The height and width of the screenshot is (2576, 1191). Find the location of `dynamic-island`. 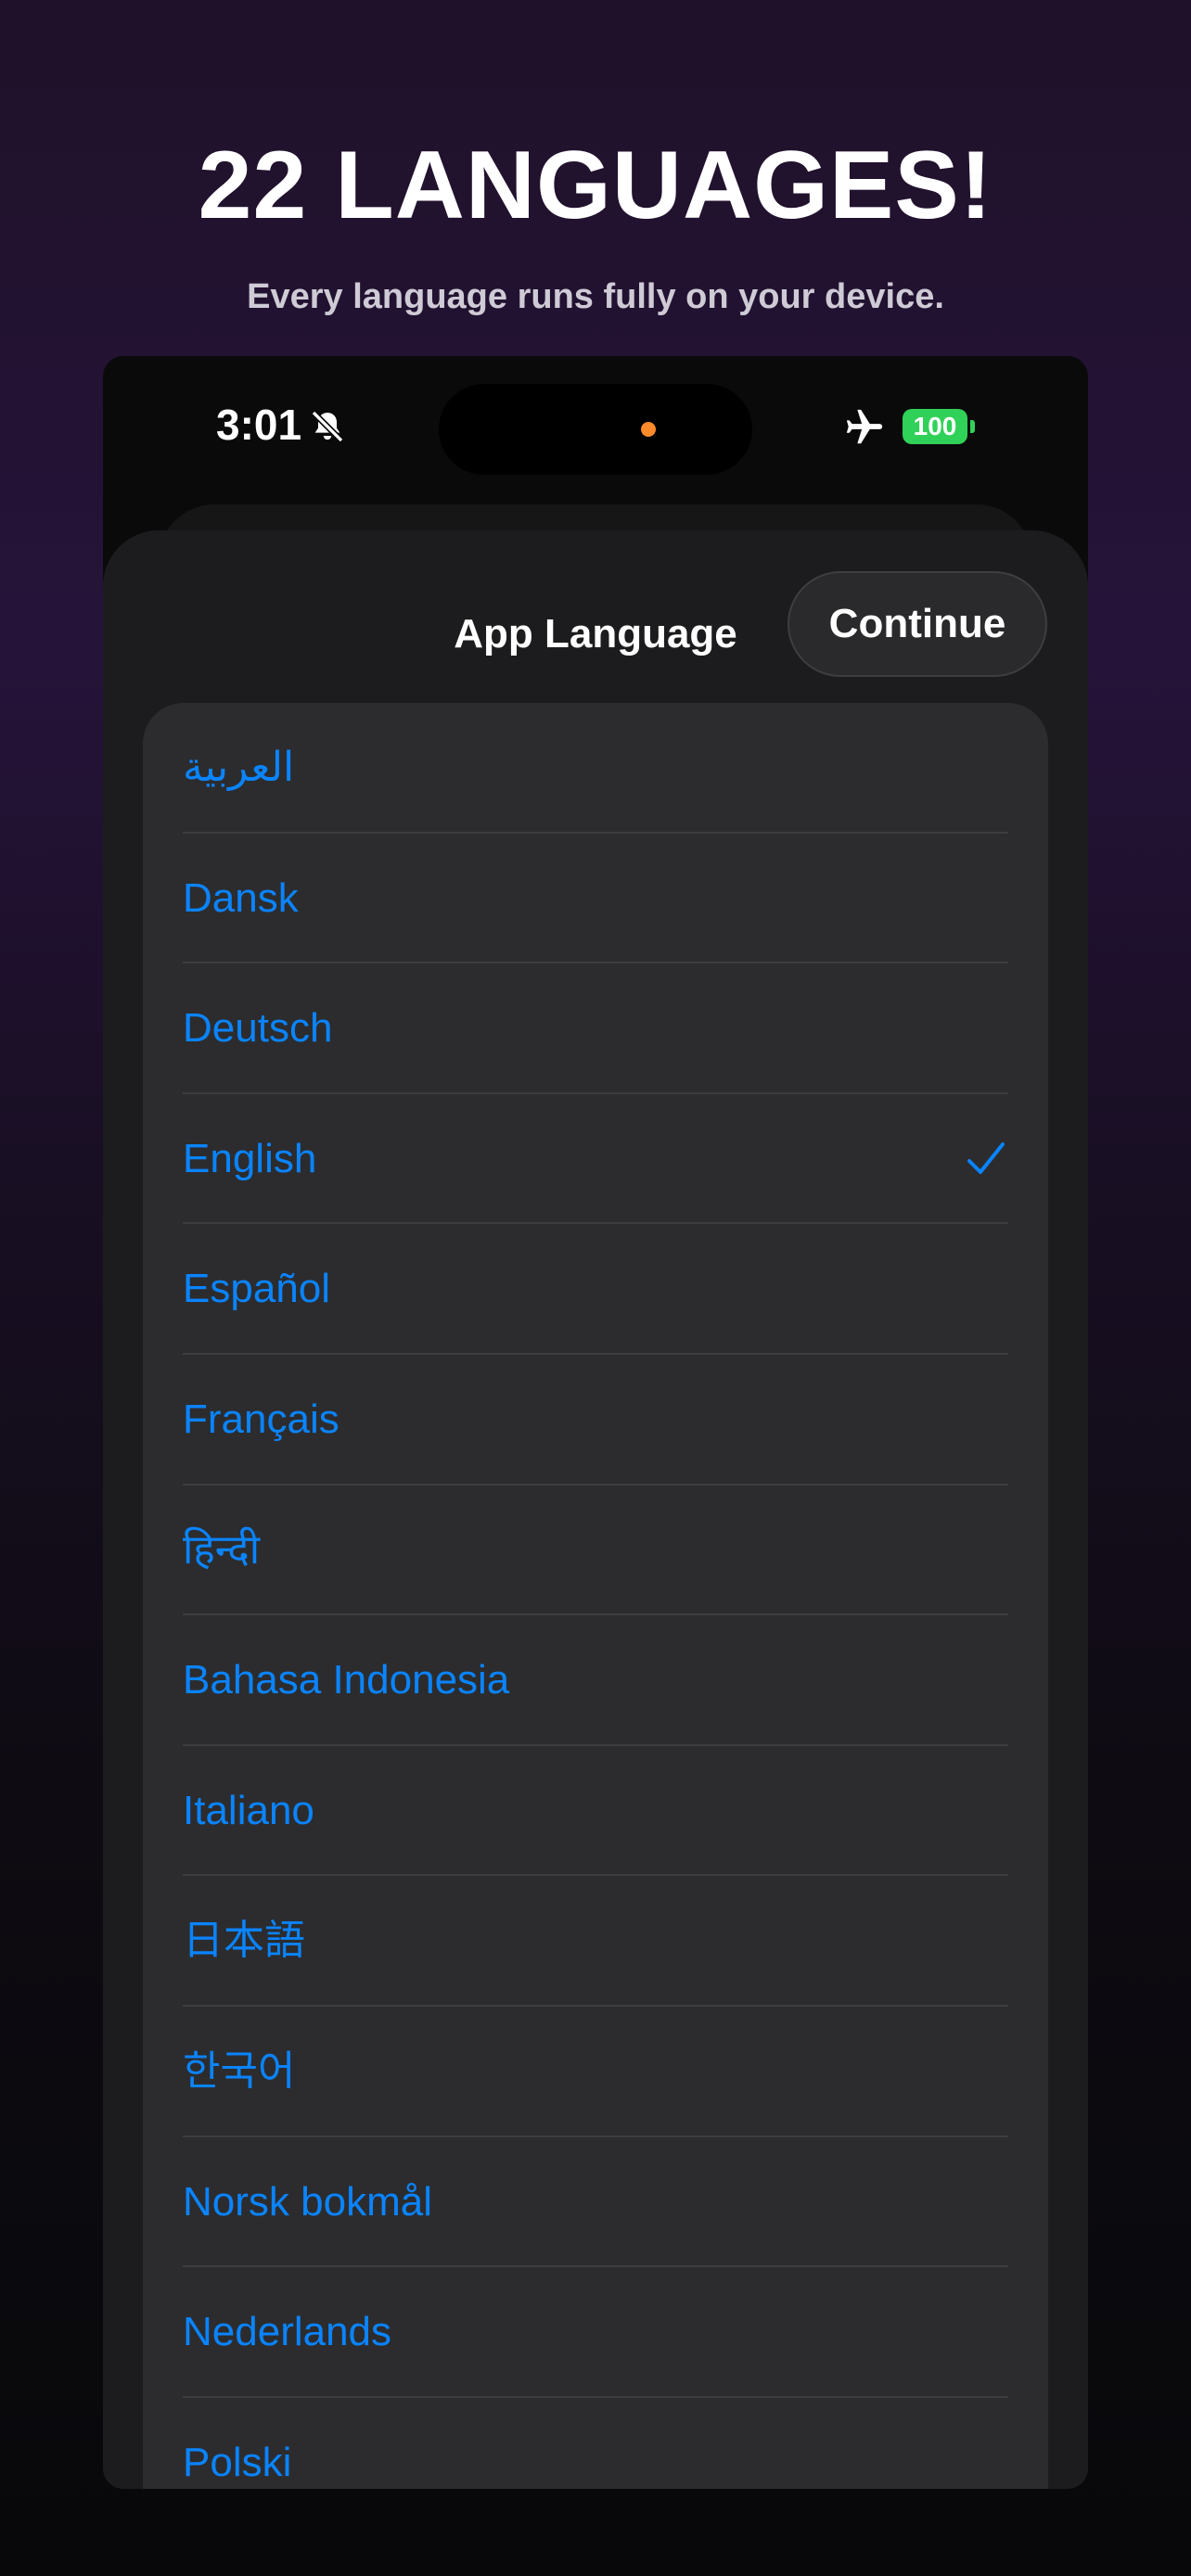

dynamic-island is located at coordinates (595, 430).